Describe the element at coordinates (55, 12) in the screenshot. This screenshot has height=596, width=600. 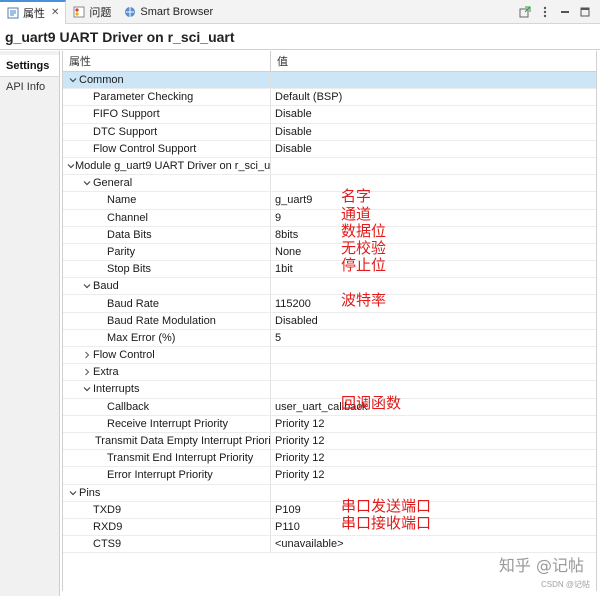
I see `close-icon: ✕` at that location.